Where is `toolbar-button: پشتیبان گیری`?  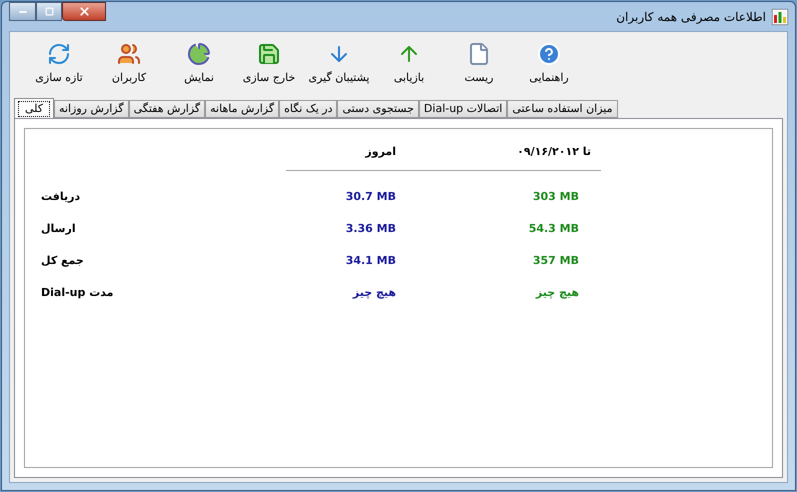
toolbar-button: پشتیبان گیری is located at coordinates (339, 64).